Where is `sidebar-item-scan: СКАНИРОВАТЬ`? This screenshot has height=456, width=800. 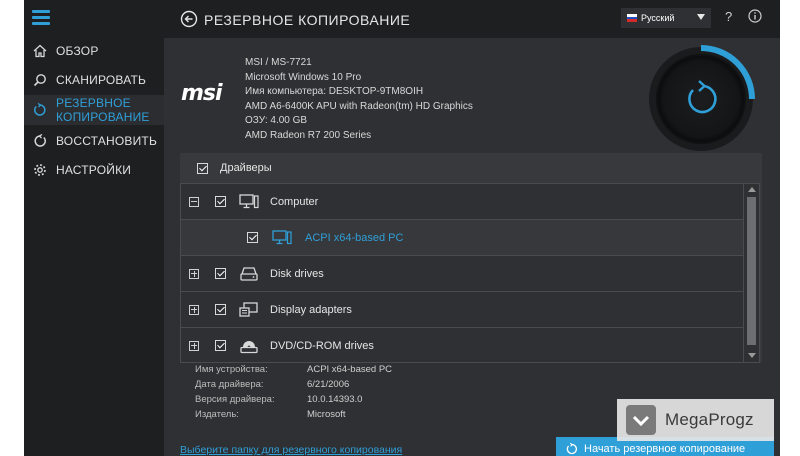
sidebar-item-scan: СКАНИРОВАТЬ is located at coordinates (94, 80).